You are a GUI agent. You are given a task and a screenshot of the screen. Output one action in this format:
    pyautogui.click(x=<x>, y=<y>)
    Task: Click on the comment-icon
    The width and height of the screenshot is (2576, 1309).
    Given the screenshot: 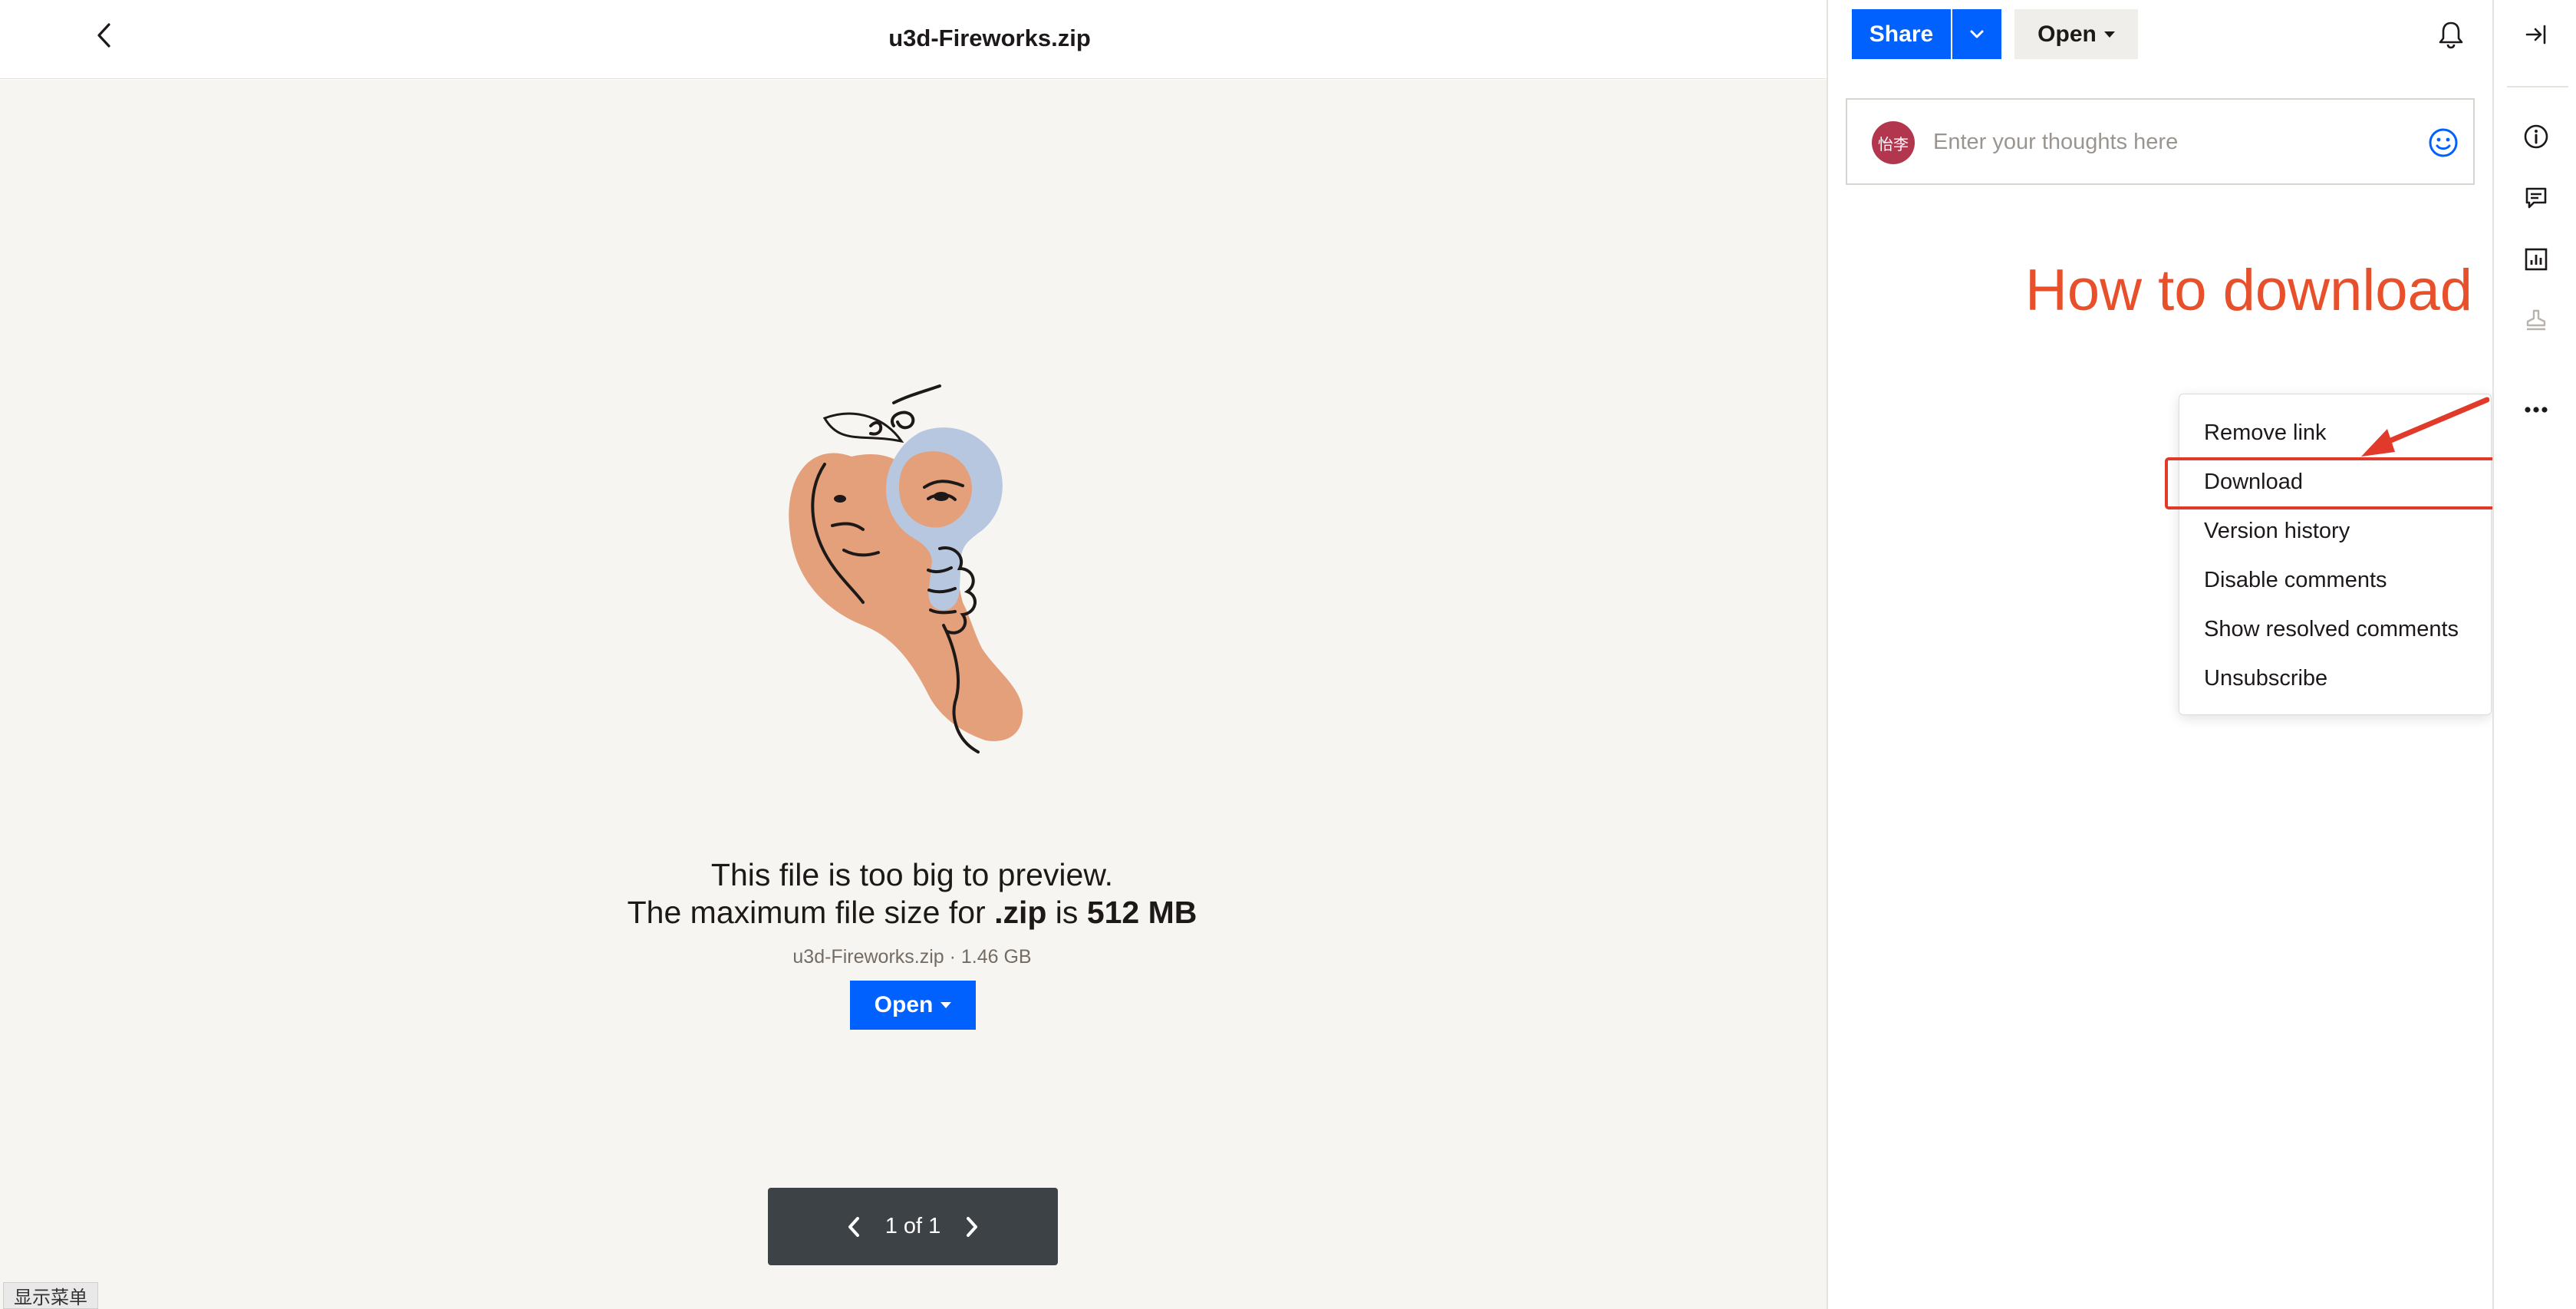 What is the action you would take?
    pyautogui.click(x=2536, y=198)
    